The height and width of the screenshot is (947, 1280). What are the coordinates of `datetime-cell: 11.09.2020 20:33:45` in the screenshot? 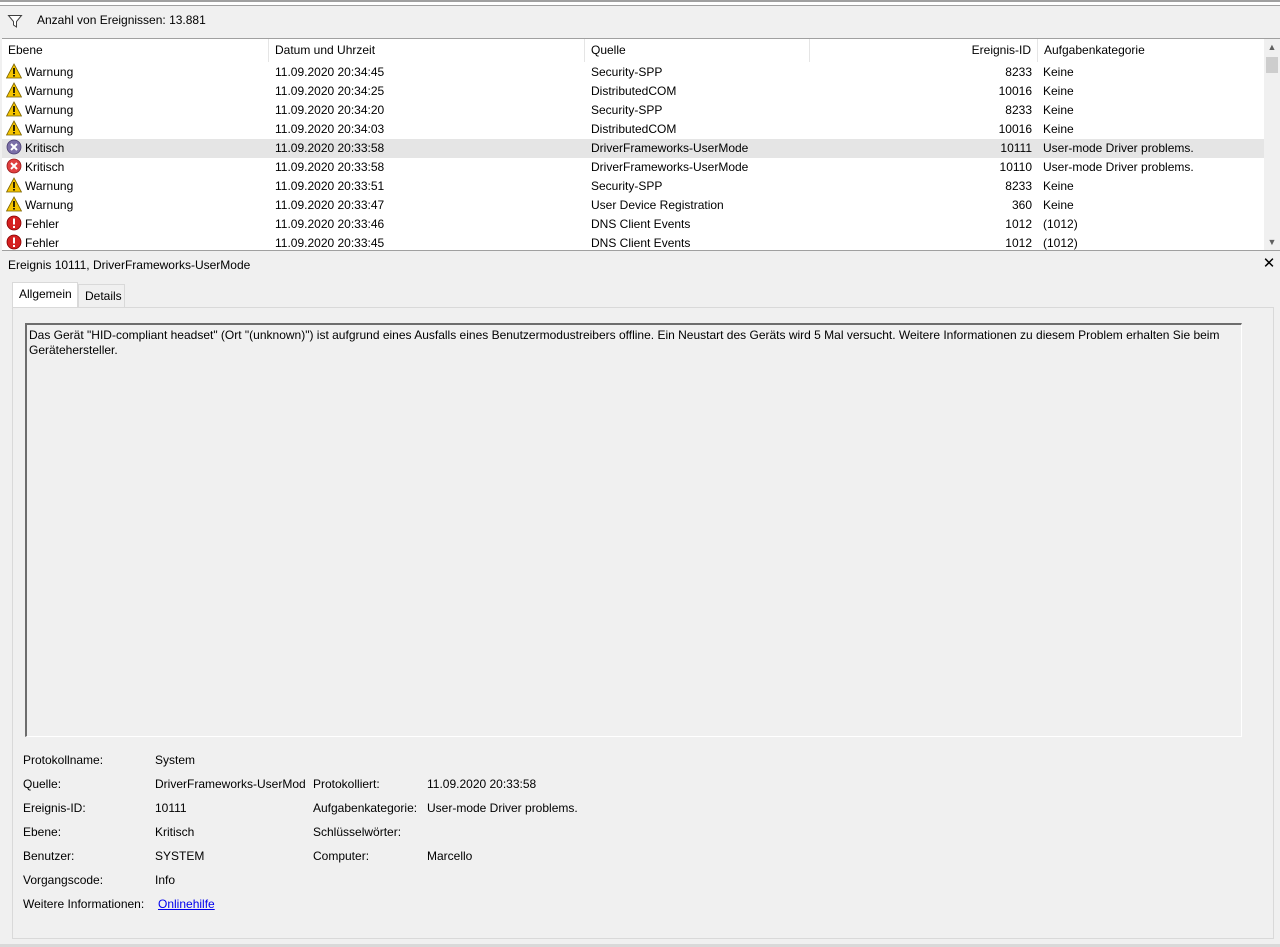 It's located at (330, 243).